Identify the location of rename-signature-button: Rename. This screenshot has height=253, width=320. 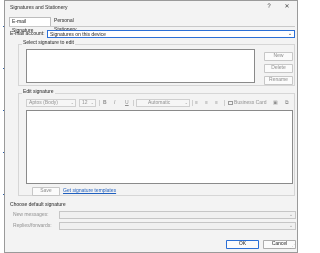
(278, 80).